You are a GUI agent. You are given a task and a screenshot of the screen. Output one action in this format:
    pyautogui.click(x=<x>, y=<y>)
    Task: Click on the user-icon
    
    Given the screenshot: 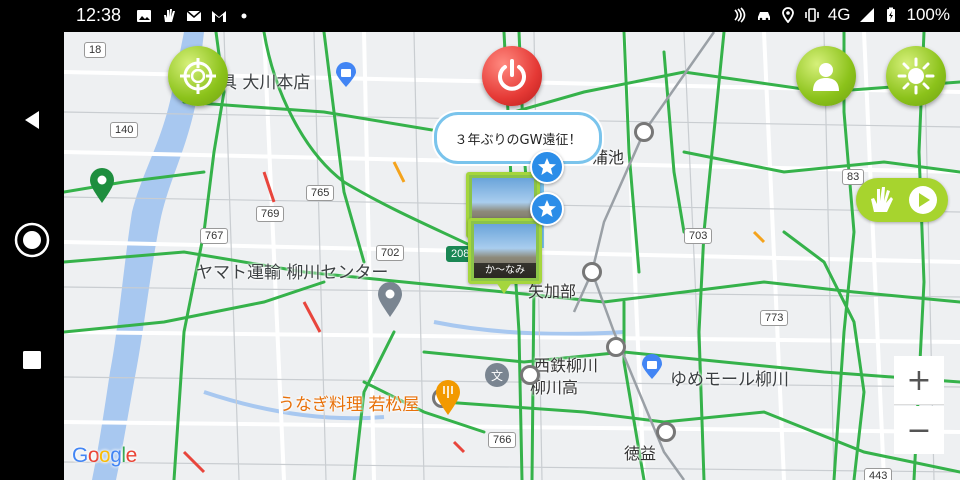 What is the action you would take?
    pyautogui.click(x=826, y=77)
    